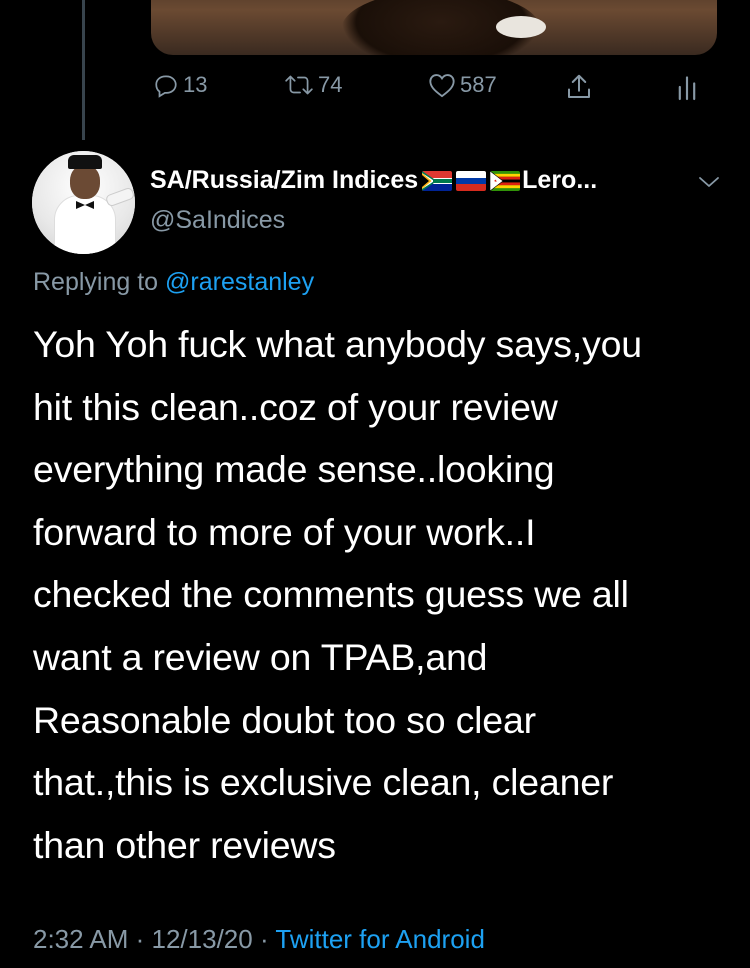  I want to click on avatar, so click(83, 202).